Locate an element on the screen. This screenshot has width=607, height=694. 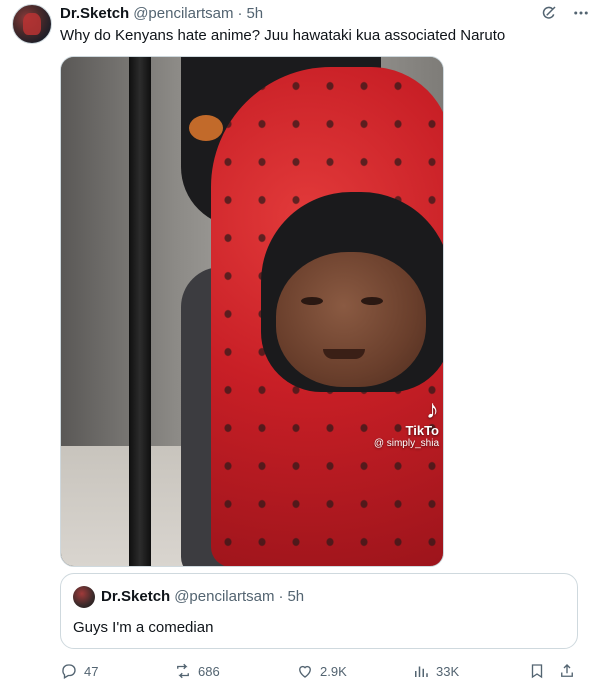
author-avatar is located at coordinates (32, 24).